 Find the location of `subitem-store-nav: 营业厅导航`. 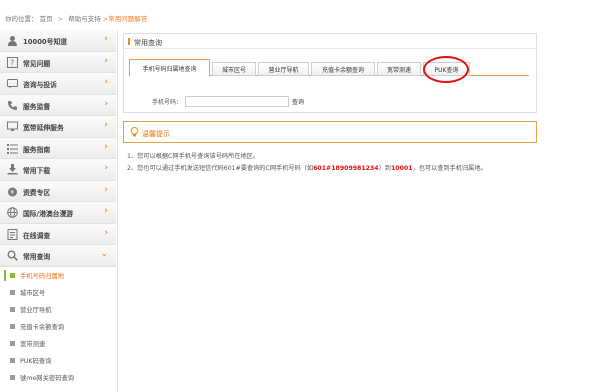

subitem-store-nav: 营业厅导航 is located at coordinates (58, 309).